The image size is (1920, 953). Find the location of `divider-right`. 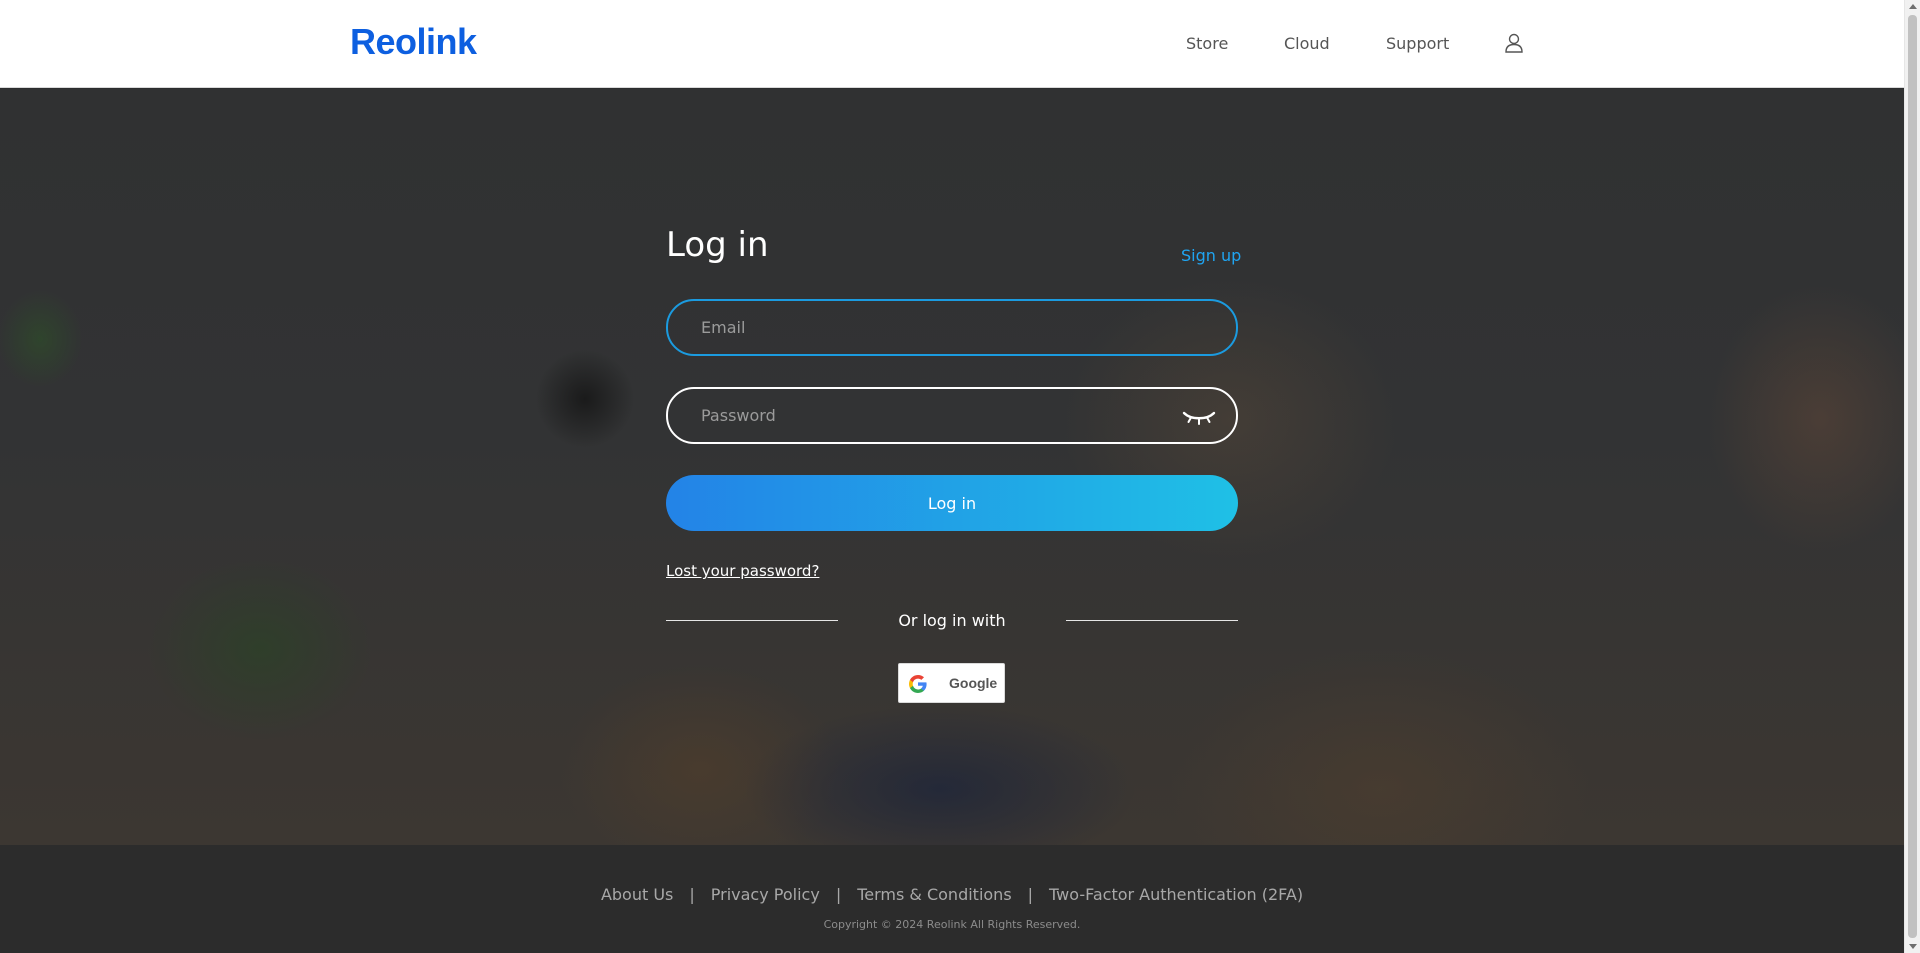

divider-right is located at coordinates (1152, 620).